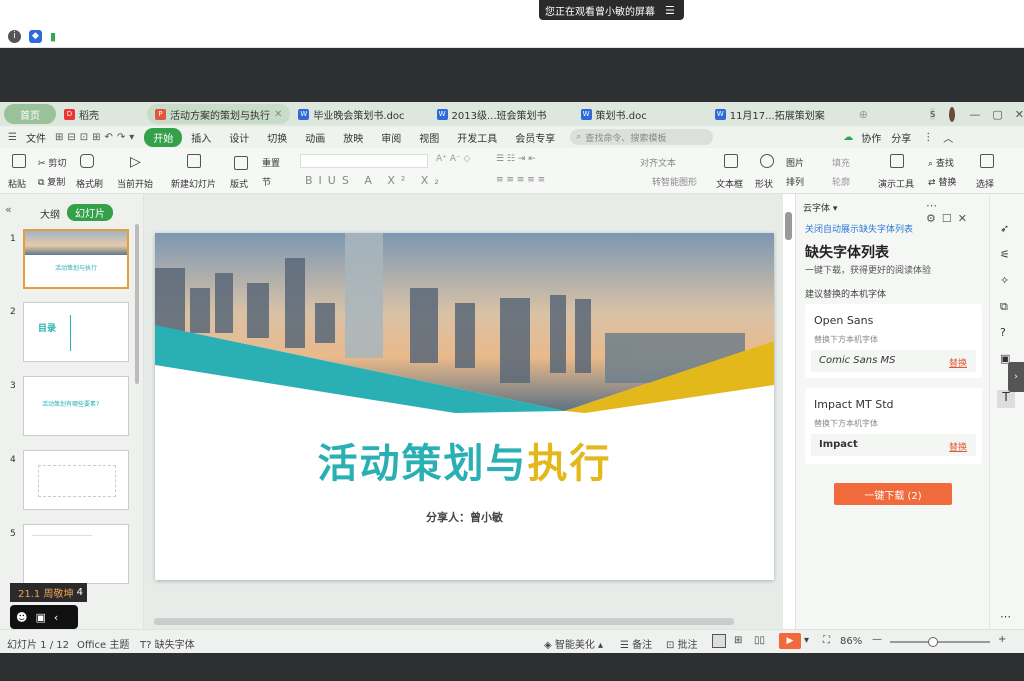 Image resolution: width=1024 pixels, height=681 pixels. Describe the element at coordinates (429, 137) in the screenshot. I see `menu-view: 视图` at that location.